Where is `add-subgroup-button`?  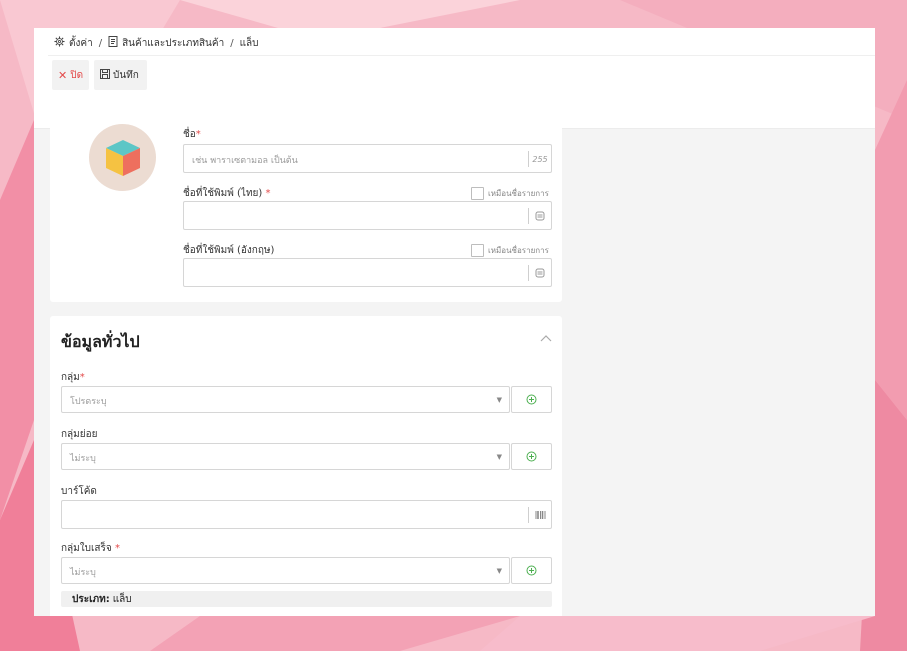 add-subgroup-button is located at coordinates (531, 456).